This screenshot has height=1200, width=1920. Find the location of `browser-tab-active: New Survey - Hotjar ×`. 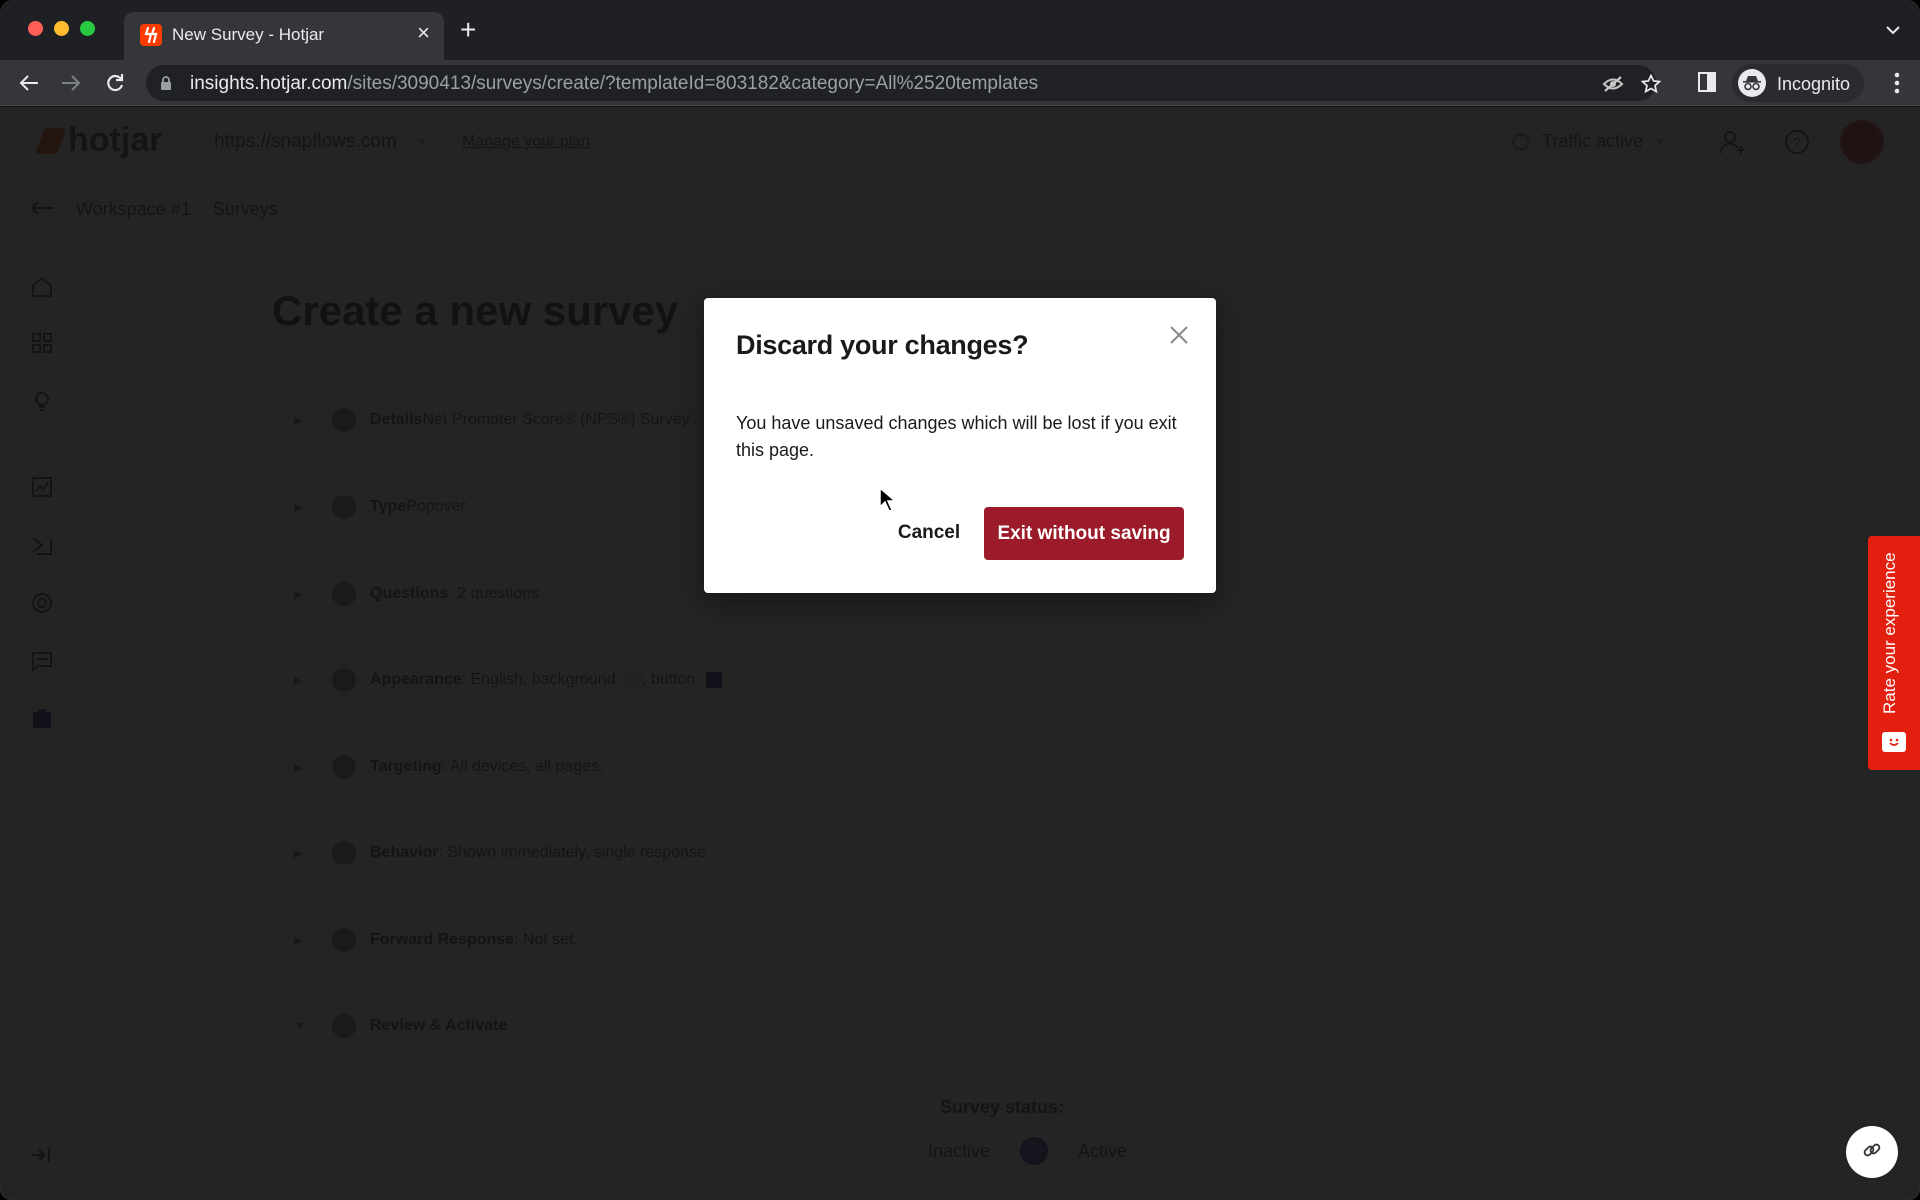

browser-tab-active: New Survey - Hotjar × is located at coordinates (284, 36).